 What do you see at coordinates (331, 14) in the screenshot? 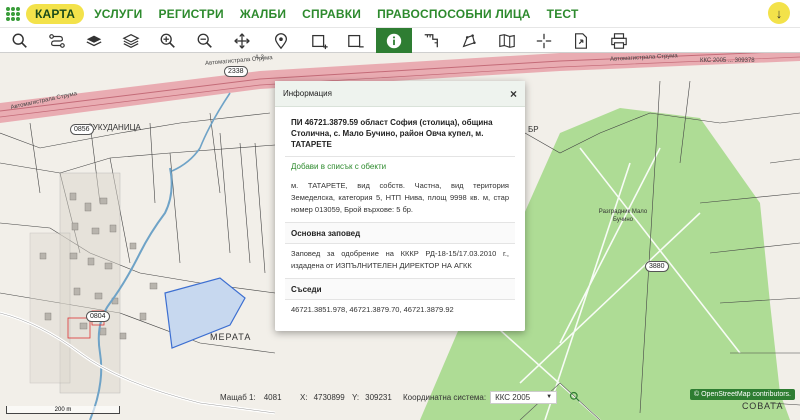
I see `nav-item-references: СПРАВКИ` at bounding box center [331, 14].